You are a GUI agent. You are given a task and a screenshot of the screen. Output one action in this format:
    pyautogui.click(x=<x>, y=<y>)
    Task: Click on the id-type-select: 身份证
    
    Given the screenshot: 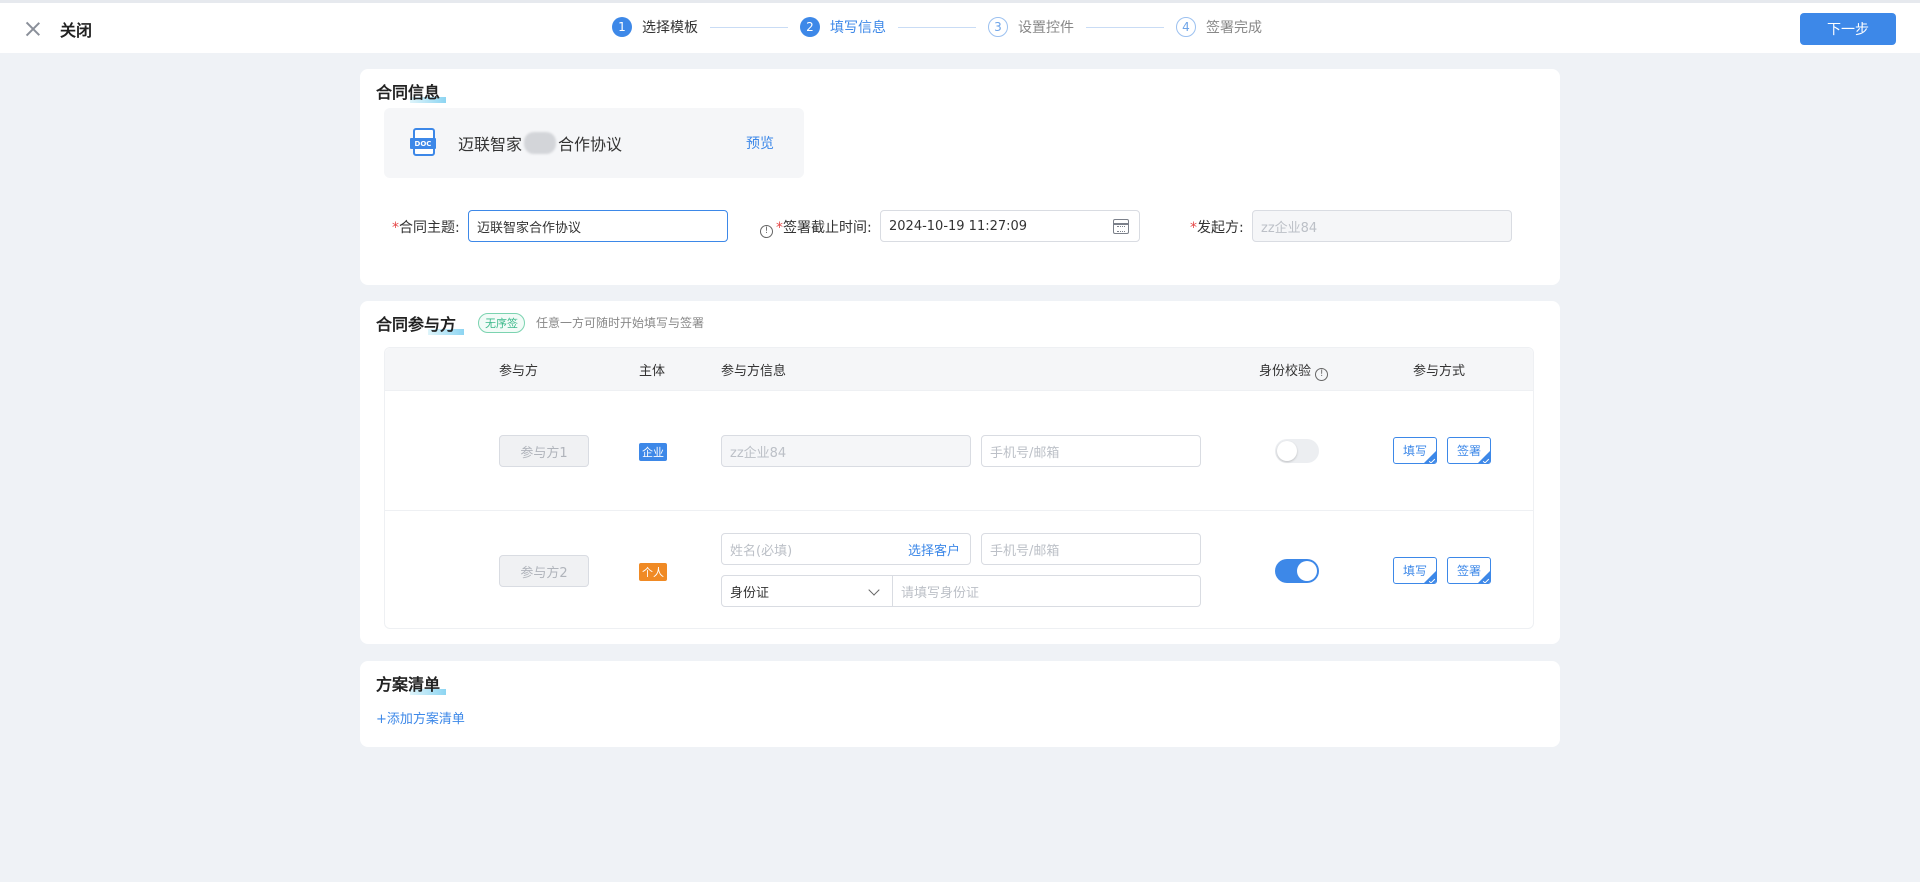 What is the action you would take?
    pyautogui.click(x=807, y=591)
    